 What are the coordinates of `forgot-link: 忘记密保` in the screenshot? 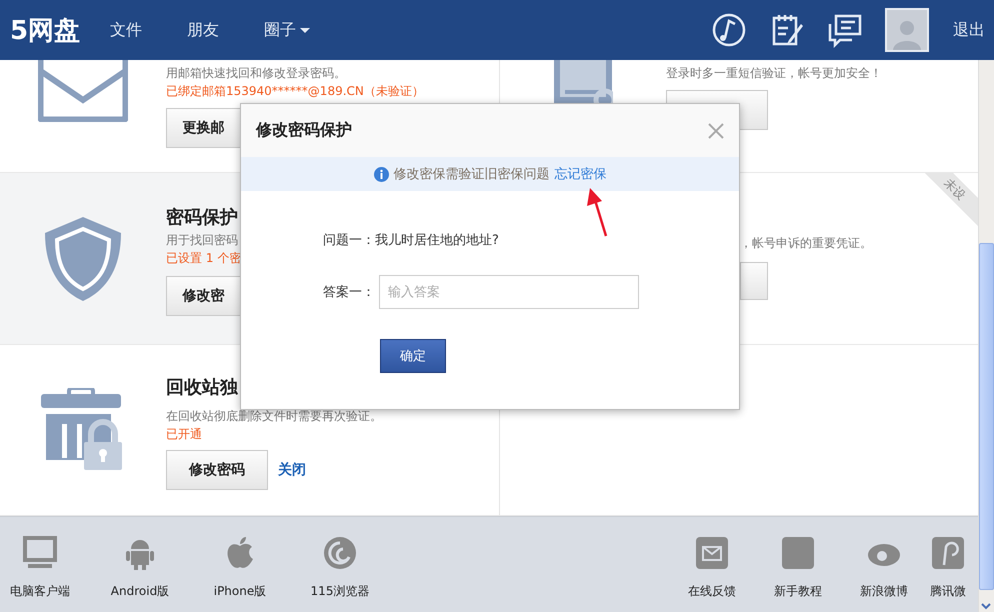 It's located at (580, 174).